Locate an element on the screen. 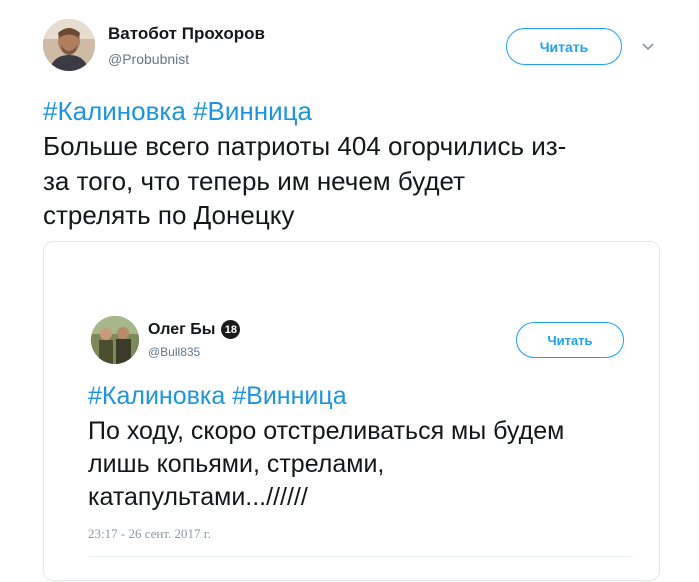 This screenshot has height=582, width=699. quoted-text-line: По ходу, скоро отстреливаться мы будем is located at coordinates (326, 431).